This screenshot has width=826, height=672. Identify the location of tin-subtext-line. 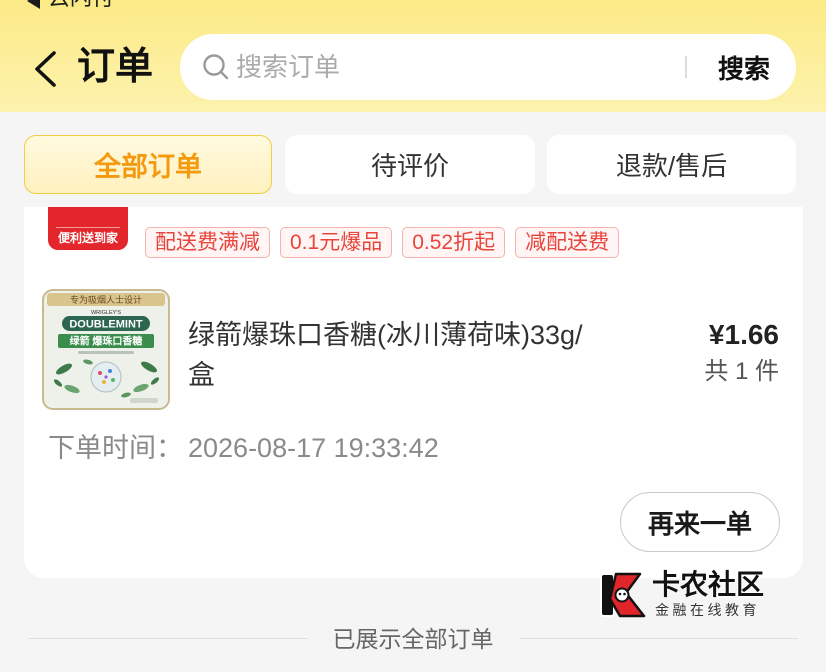
(106, 352).